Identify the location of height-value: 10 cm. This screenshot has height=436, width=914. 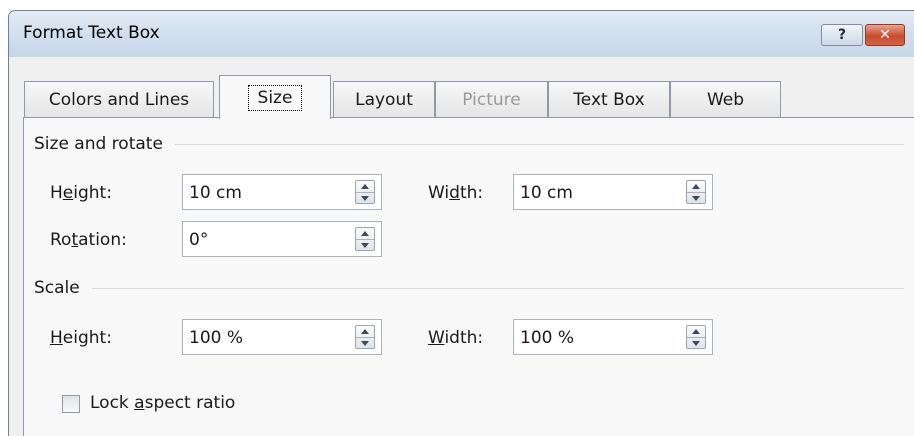
(215, 193).